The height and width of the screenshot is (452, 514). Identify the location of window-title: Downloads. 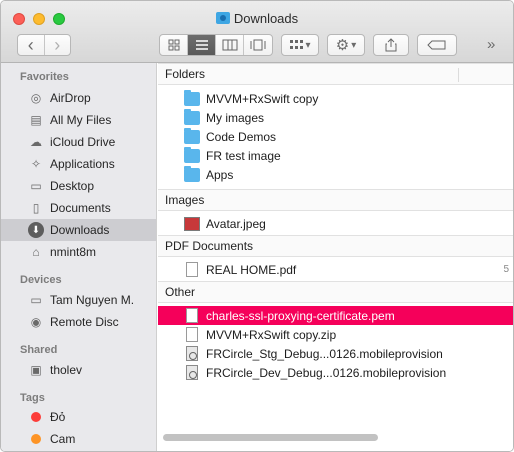
(257, 18).